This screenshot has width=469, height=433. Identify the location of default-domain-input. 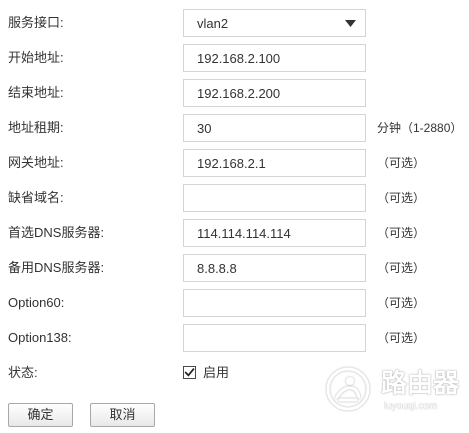
(274, 198).